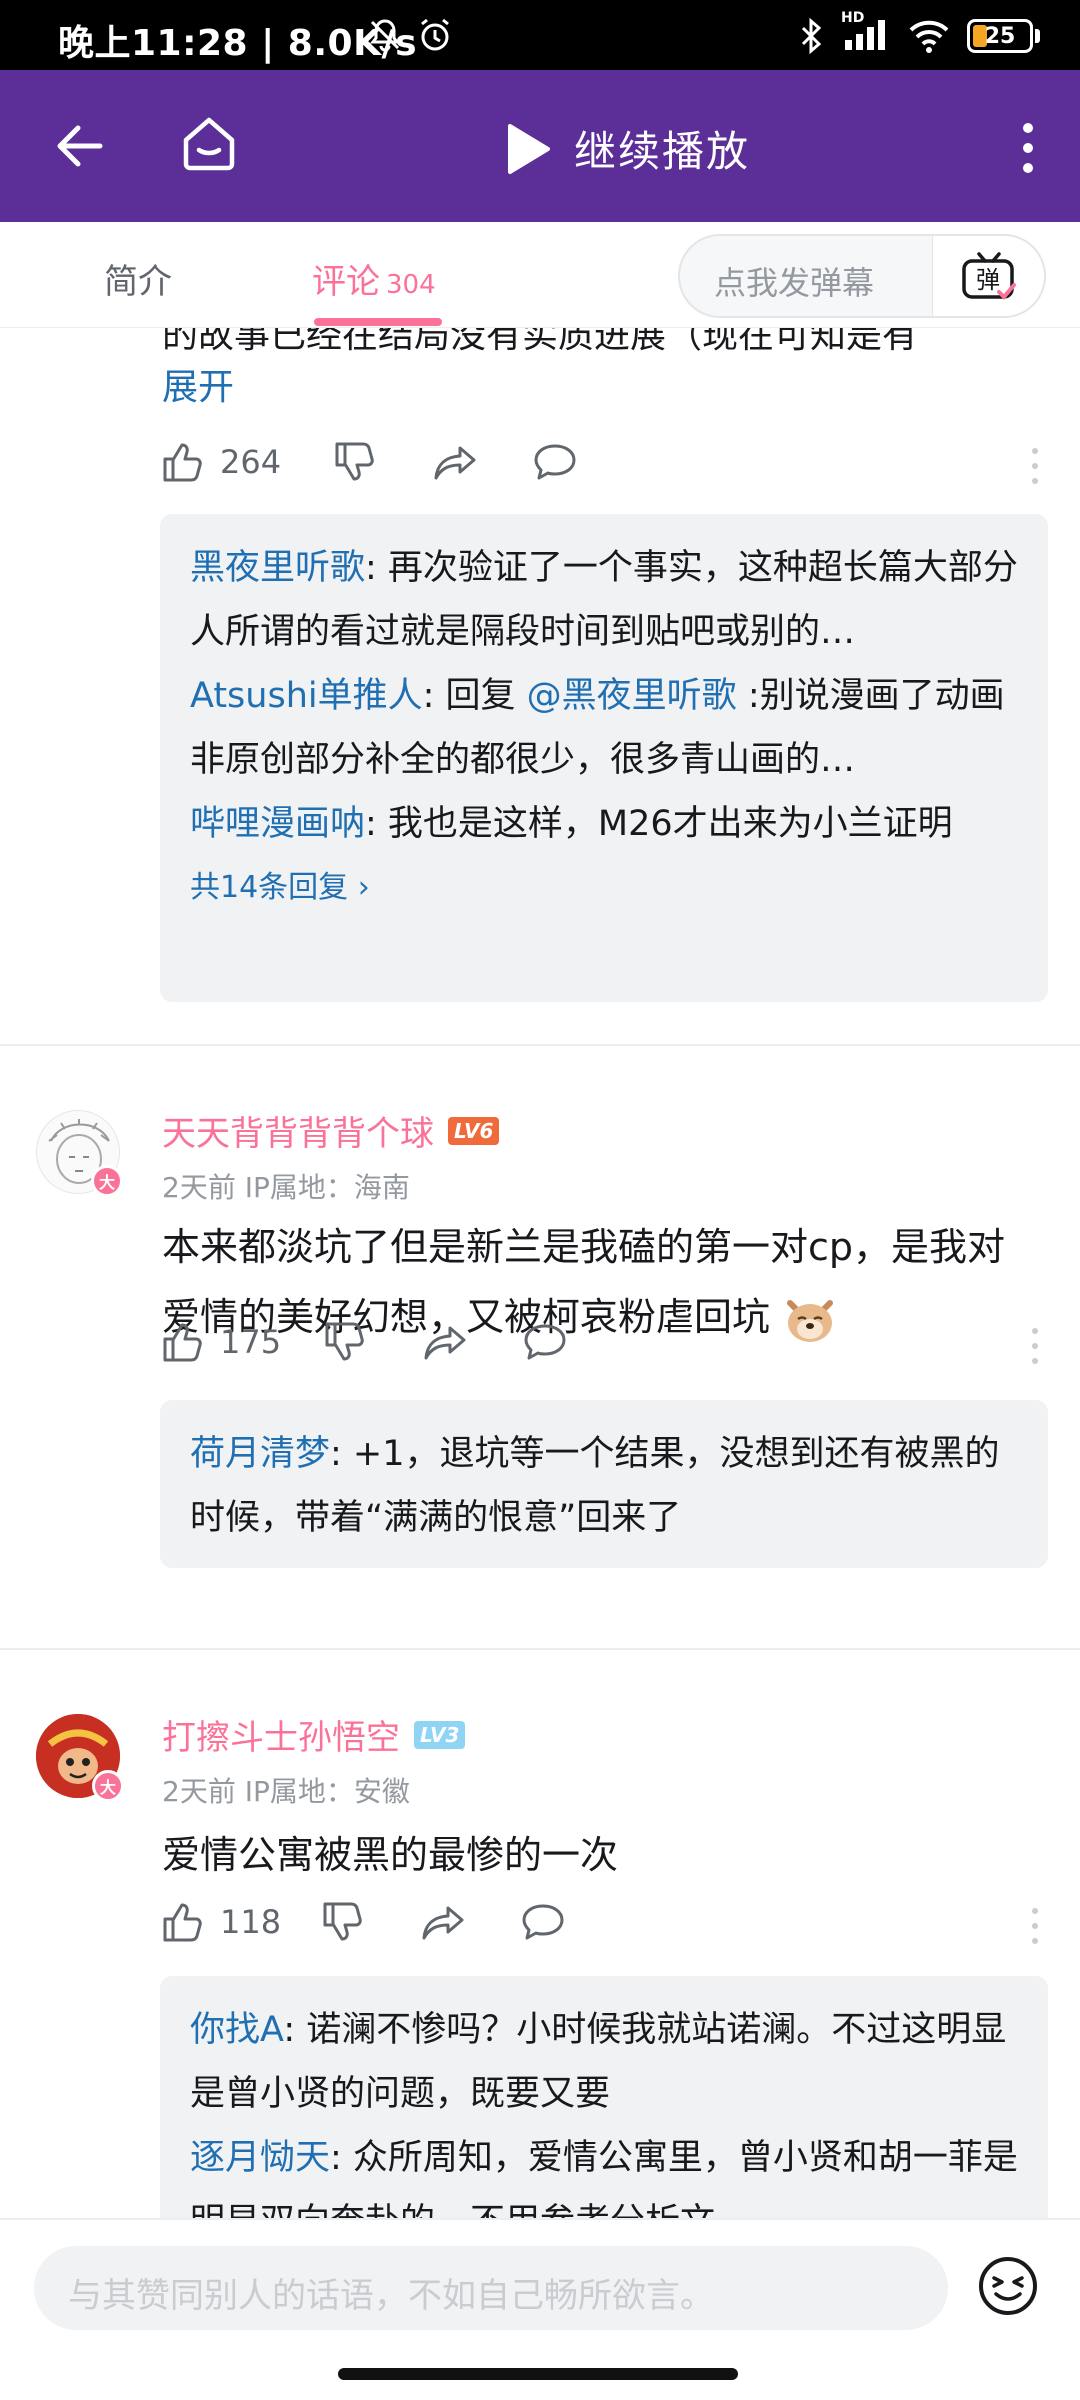  I want to click on comment-username-row: 天天背背背背个球 LV6, so click(331, 1130).